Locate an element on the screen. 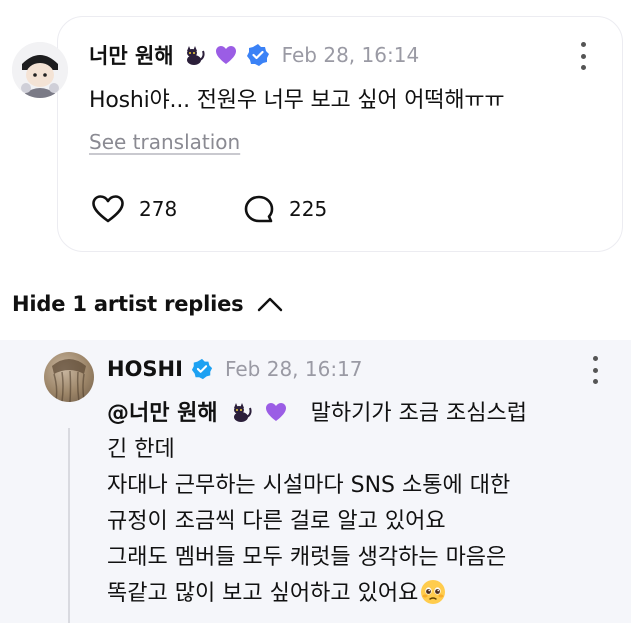 The width and height of the screenshot is (631, 623). post-author-name: 너만 원해 is located at coordinates (131, 55).